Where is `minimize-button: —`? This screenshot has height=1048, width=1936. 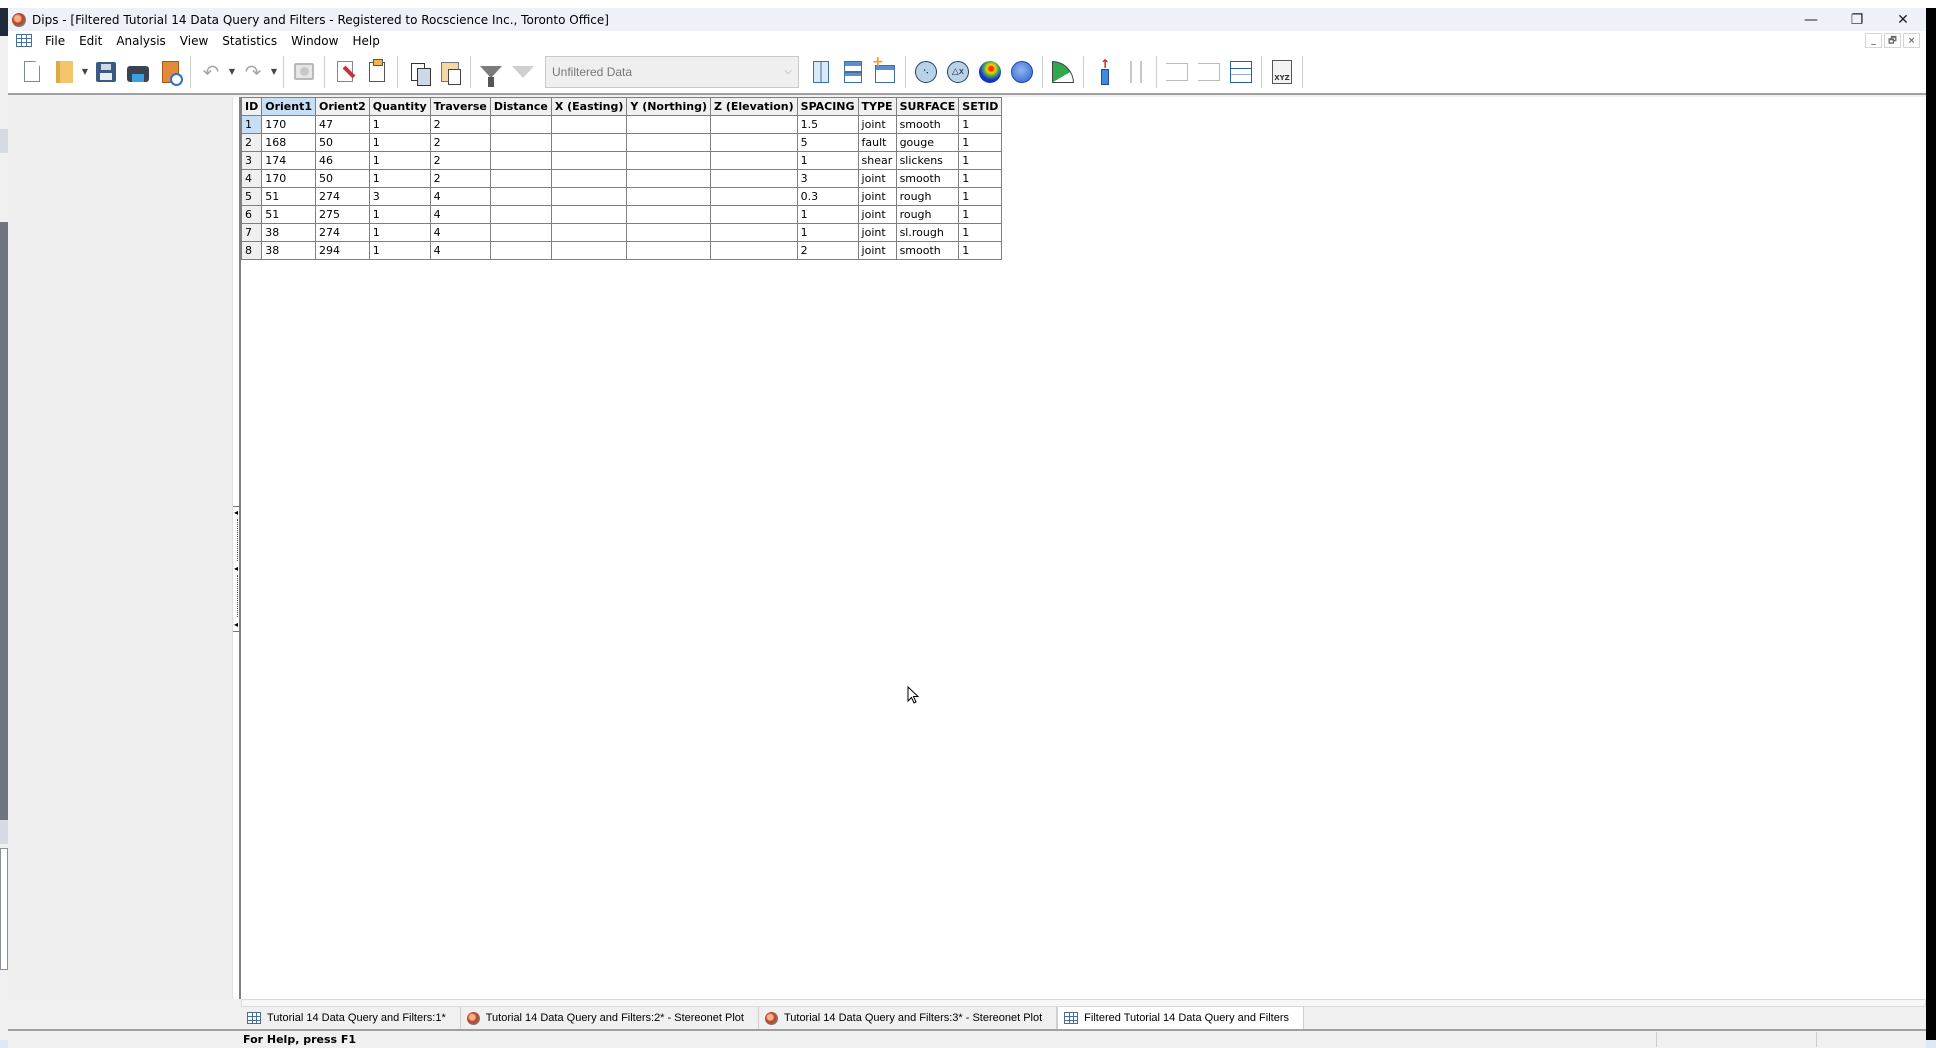 minimize-button: — is located at coordinates (1811, 19).